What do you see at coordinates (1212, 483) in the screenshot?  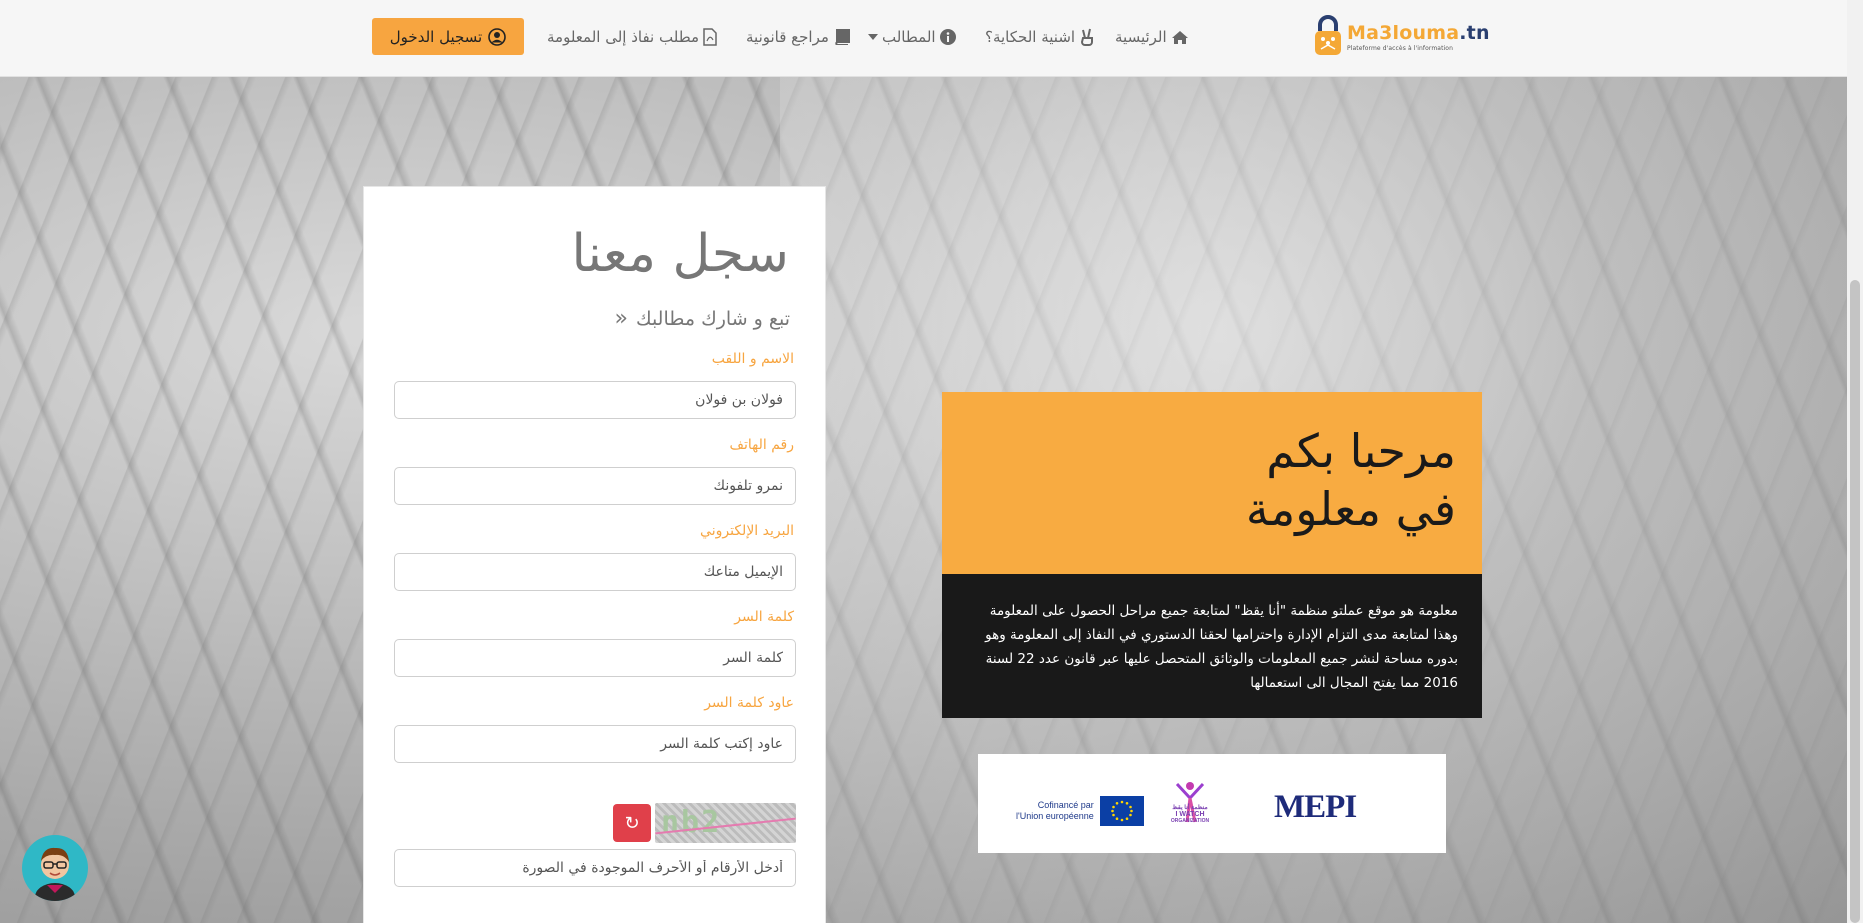 I see `welcome-panel: مرحبا بكم في معلومة` at bounding box center [1212, 483].